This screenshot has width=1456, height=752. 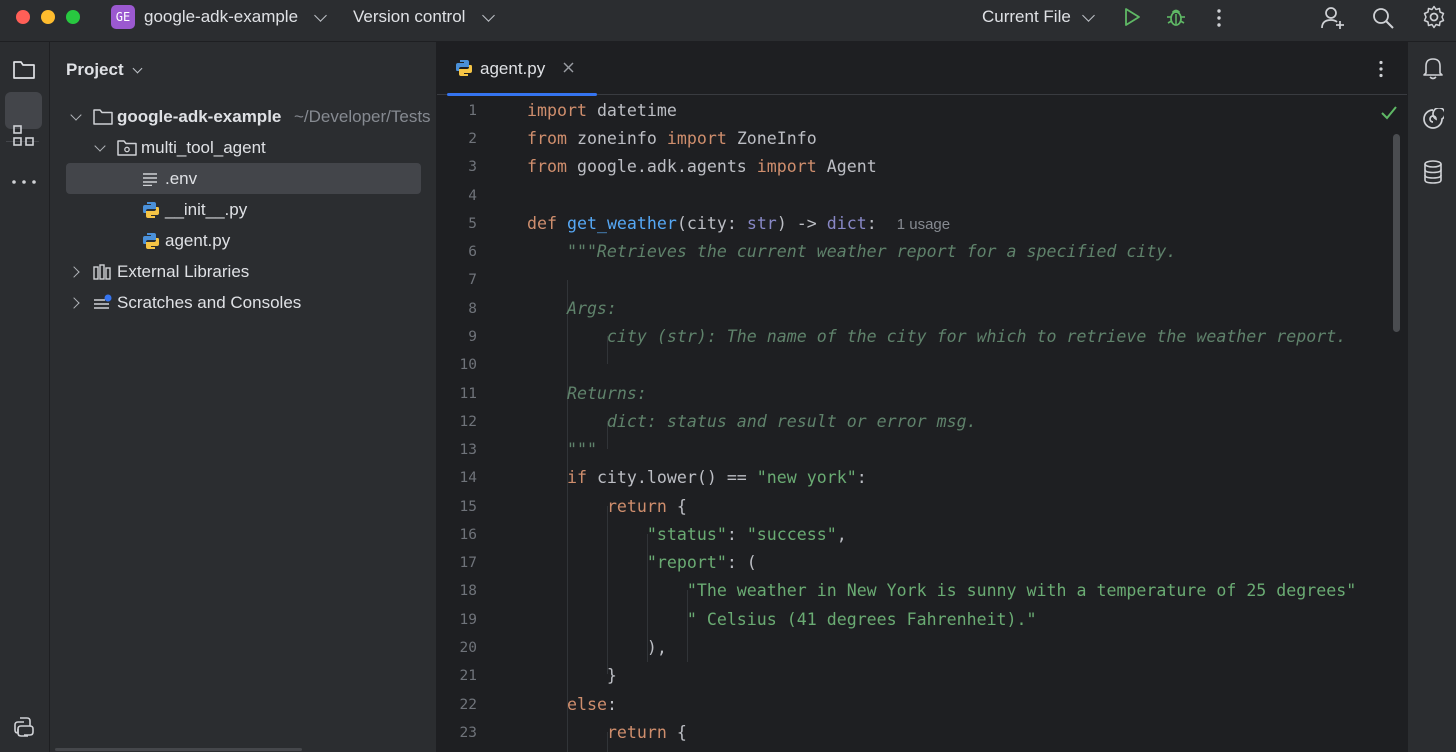 I want to click on version-control-button: Version control, so click(x=409, y=17).